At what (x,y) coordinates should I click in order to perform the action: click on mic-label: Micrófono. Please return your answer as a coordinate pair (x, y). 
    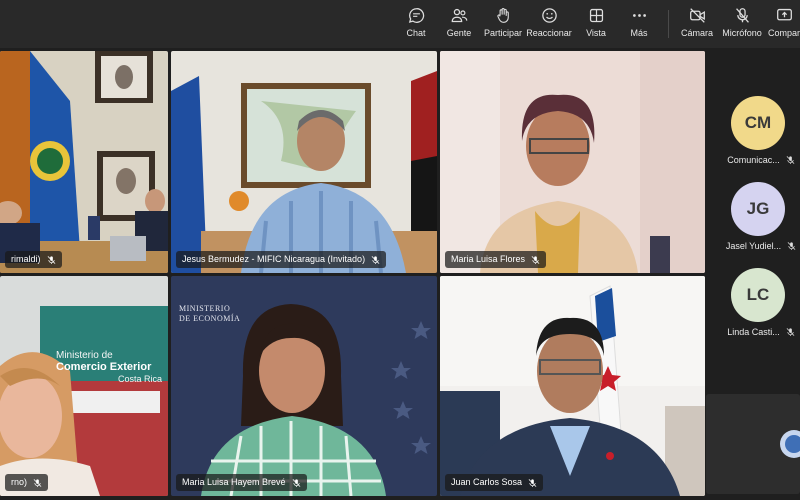
    Looking at the image, I should click on (742, 33).